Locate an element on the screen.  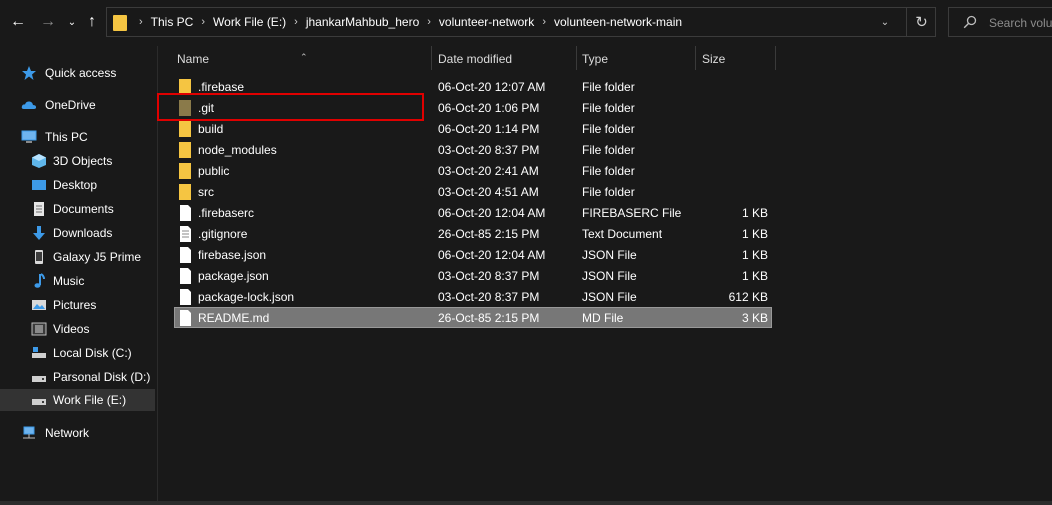
computer-icon is located at coordinates (29, 136).